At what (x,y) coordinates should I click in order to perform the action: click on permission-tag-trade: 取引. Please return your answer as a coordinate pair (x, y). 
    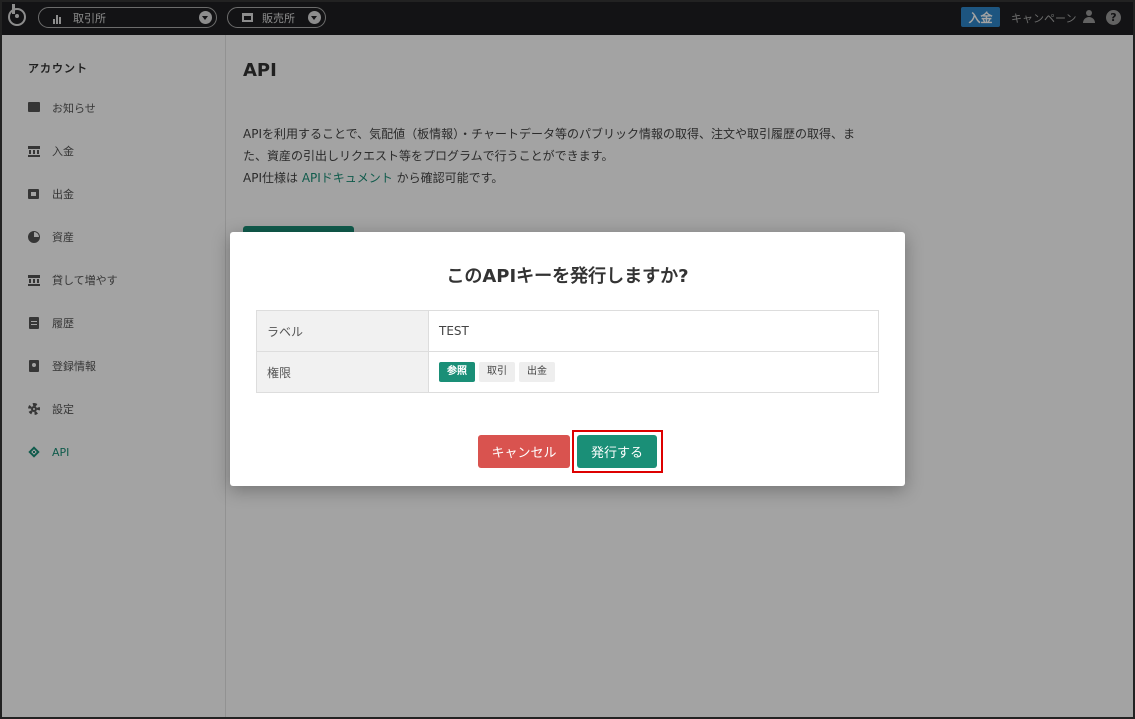
    Looking at the image, I should click on (497, 372).